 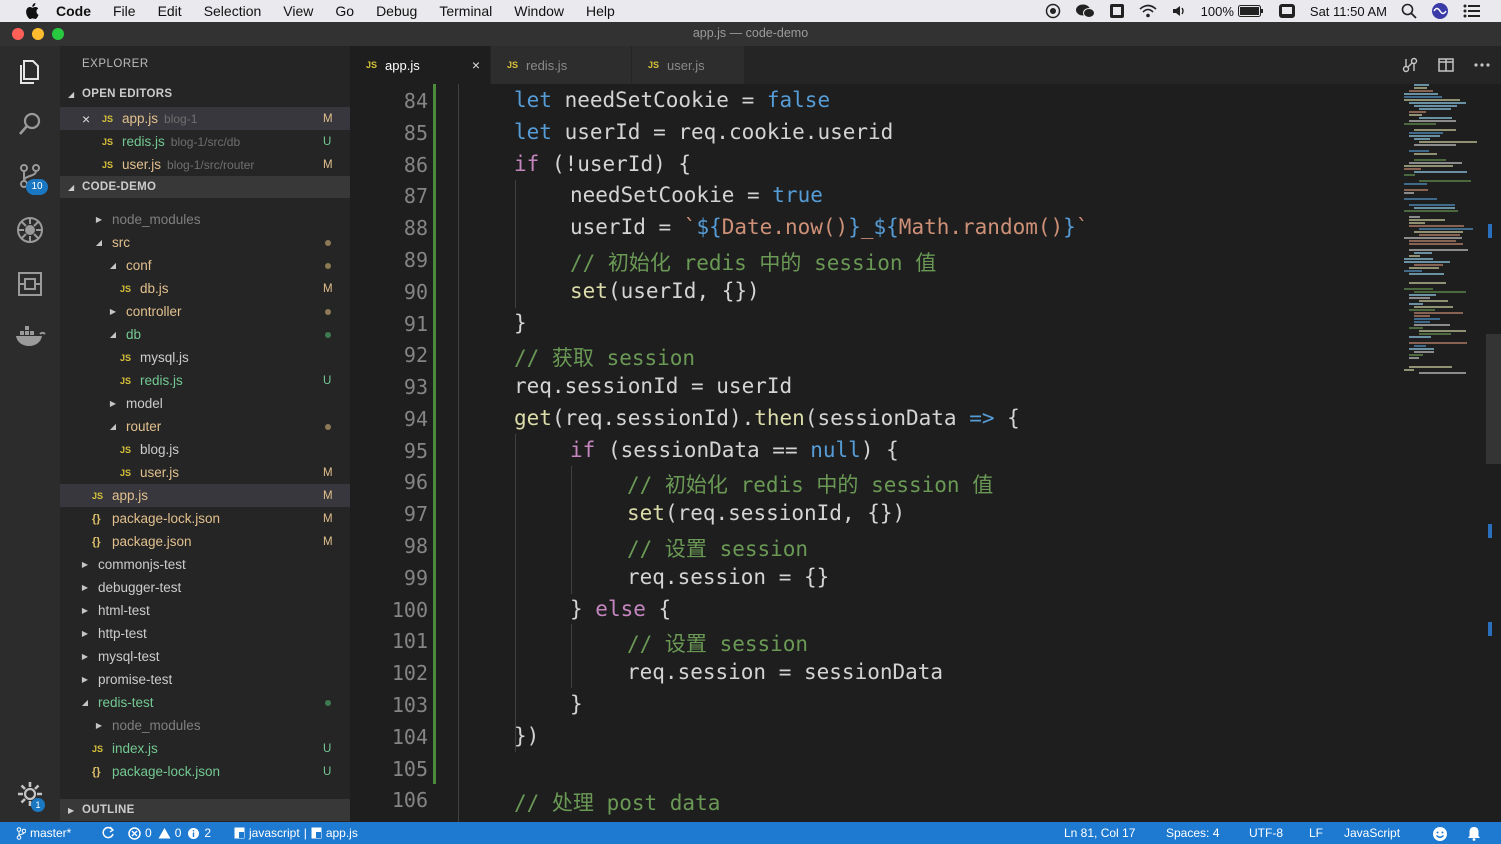 What do you see at coordinates (1117, 11) in the screenshot?
I see `app-tray-icon` at bounding box center [1117, 11].